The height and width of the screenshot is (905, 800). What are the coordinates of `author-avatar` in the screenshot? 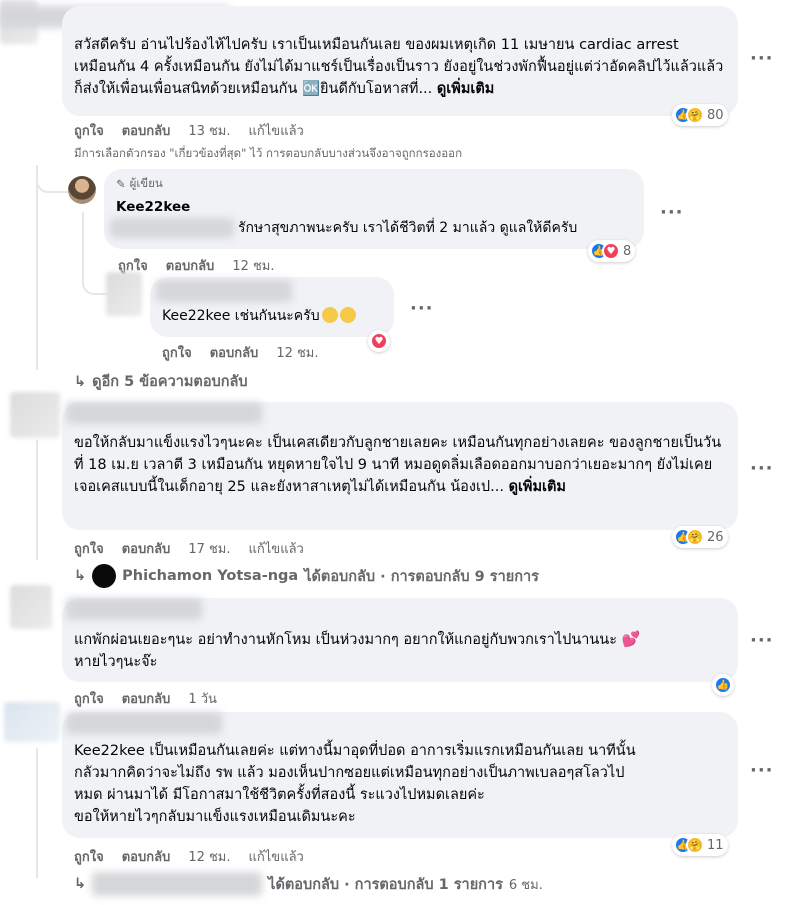 It's located at (82, 190).